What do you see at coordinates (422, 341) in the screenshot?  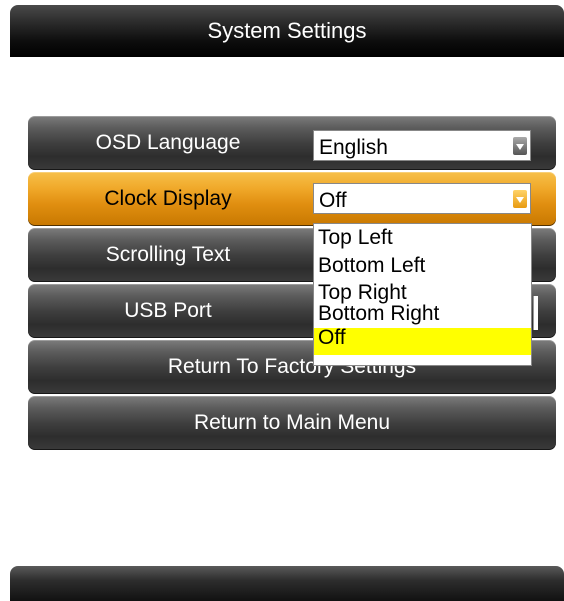 I see `dropdown-option-off: Off` at bounding box center [422, 341].